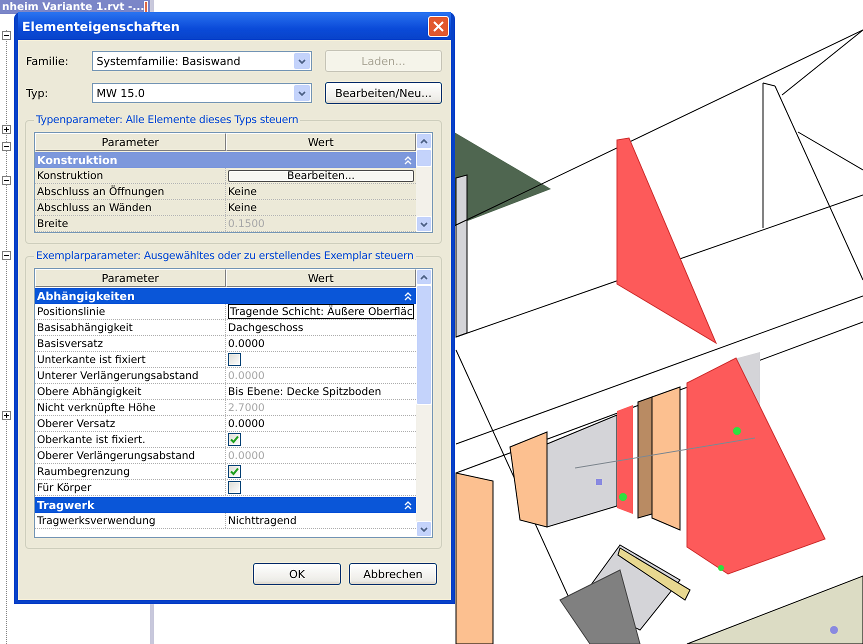 This screenshot has height=644, width=863. Describe the element at coordinates (94, 207) in the screenshot. I see `parameter-name: Abschluss an Wänden` at that location.